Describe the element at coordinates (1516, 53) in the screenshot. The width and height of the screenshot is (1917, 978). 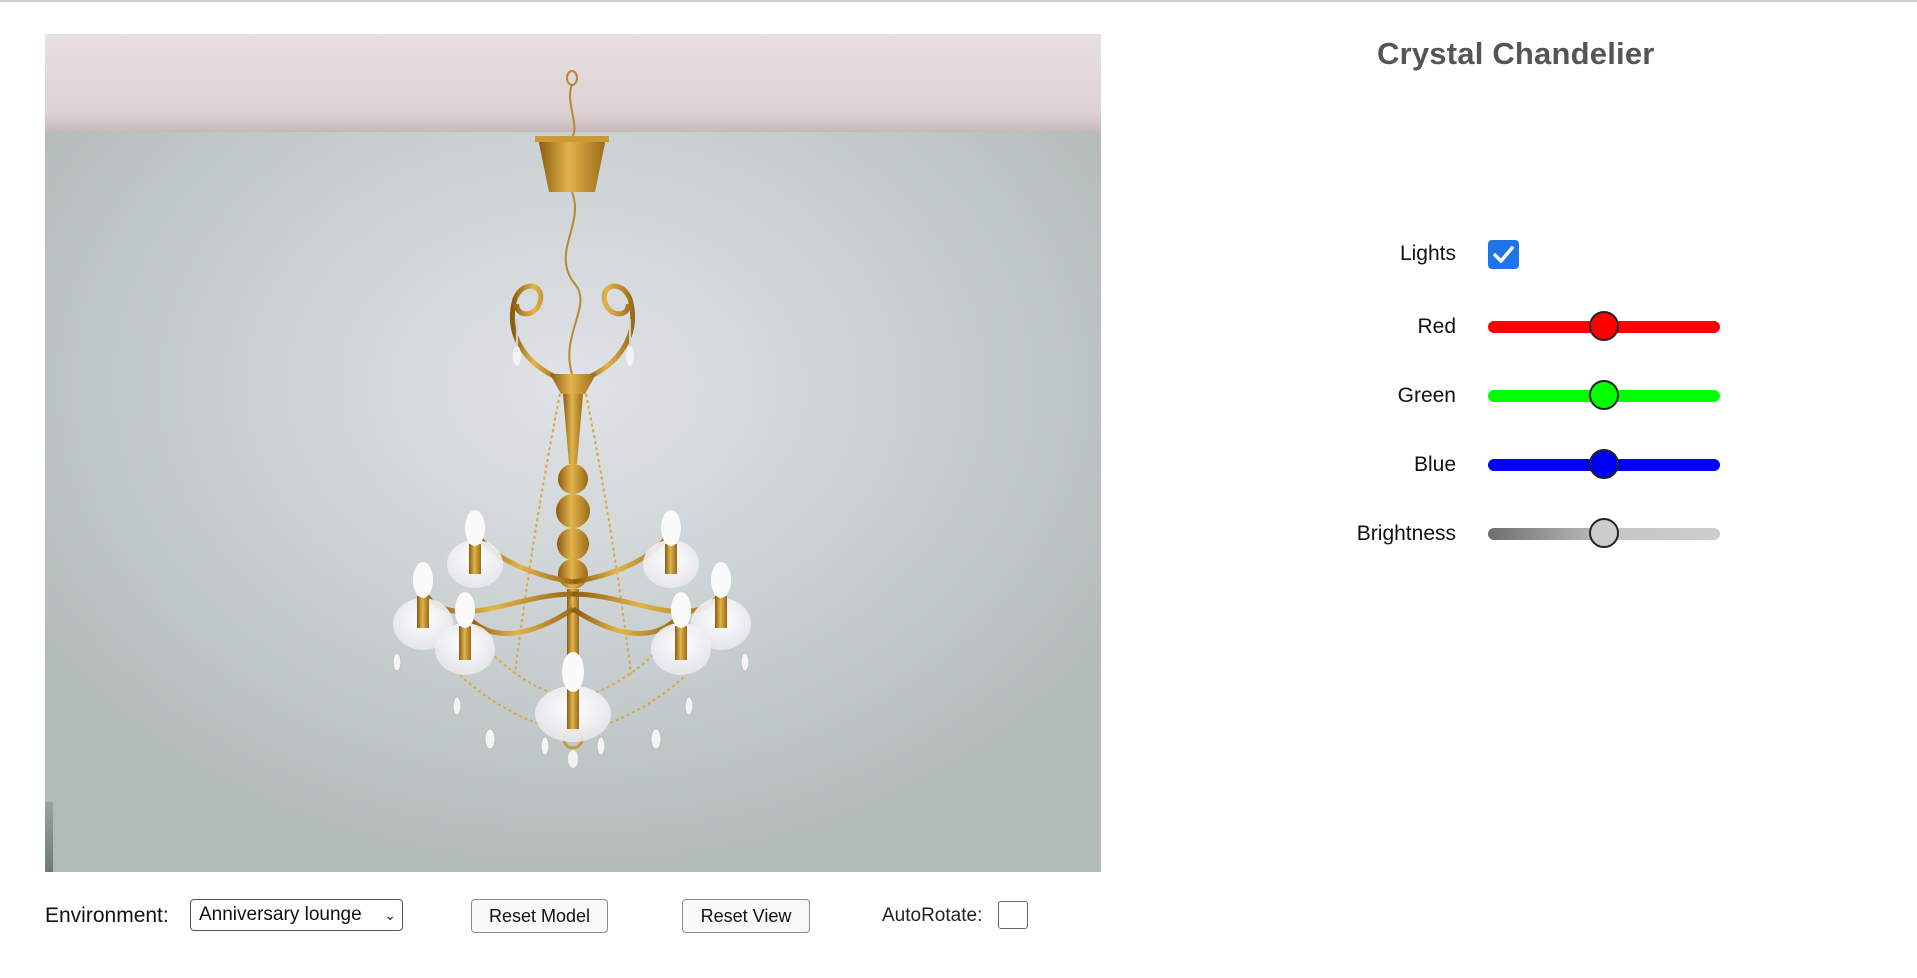
I see `page-title: Crystal Chandelier` at that location.